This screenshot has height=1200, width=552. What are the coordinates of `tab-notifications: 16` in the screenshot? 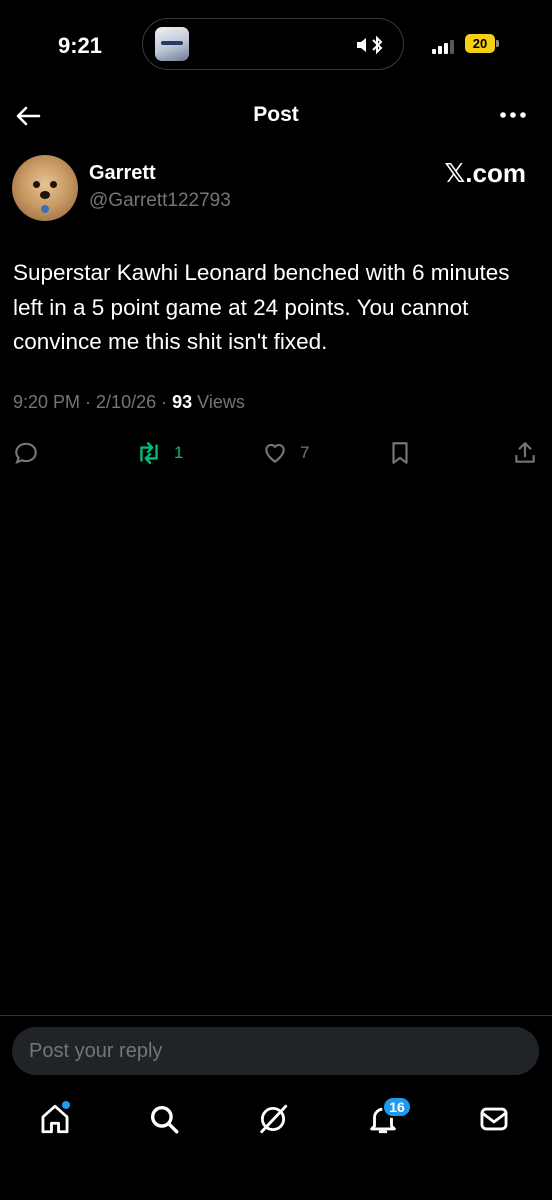 It's located at (389, 1117).